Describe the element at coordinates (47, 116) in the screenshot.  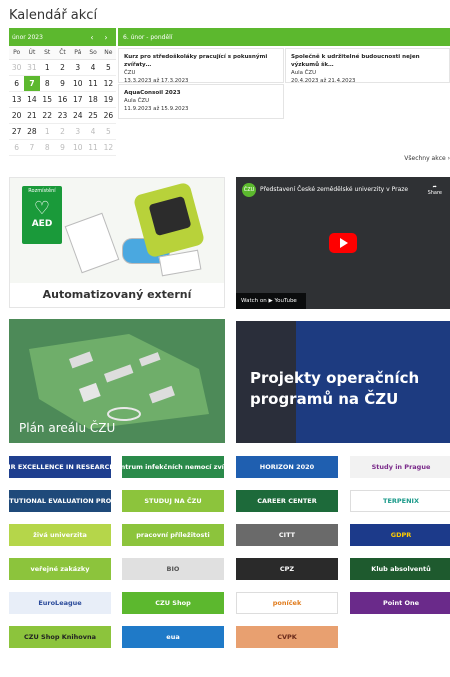
I see `calendar-day: 22` at that location.